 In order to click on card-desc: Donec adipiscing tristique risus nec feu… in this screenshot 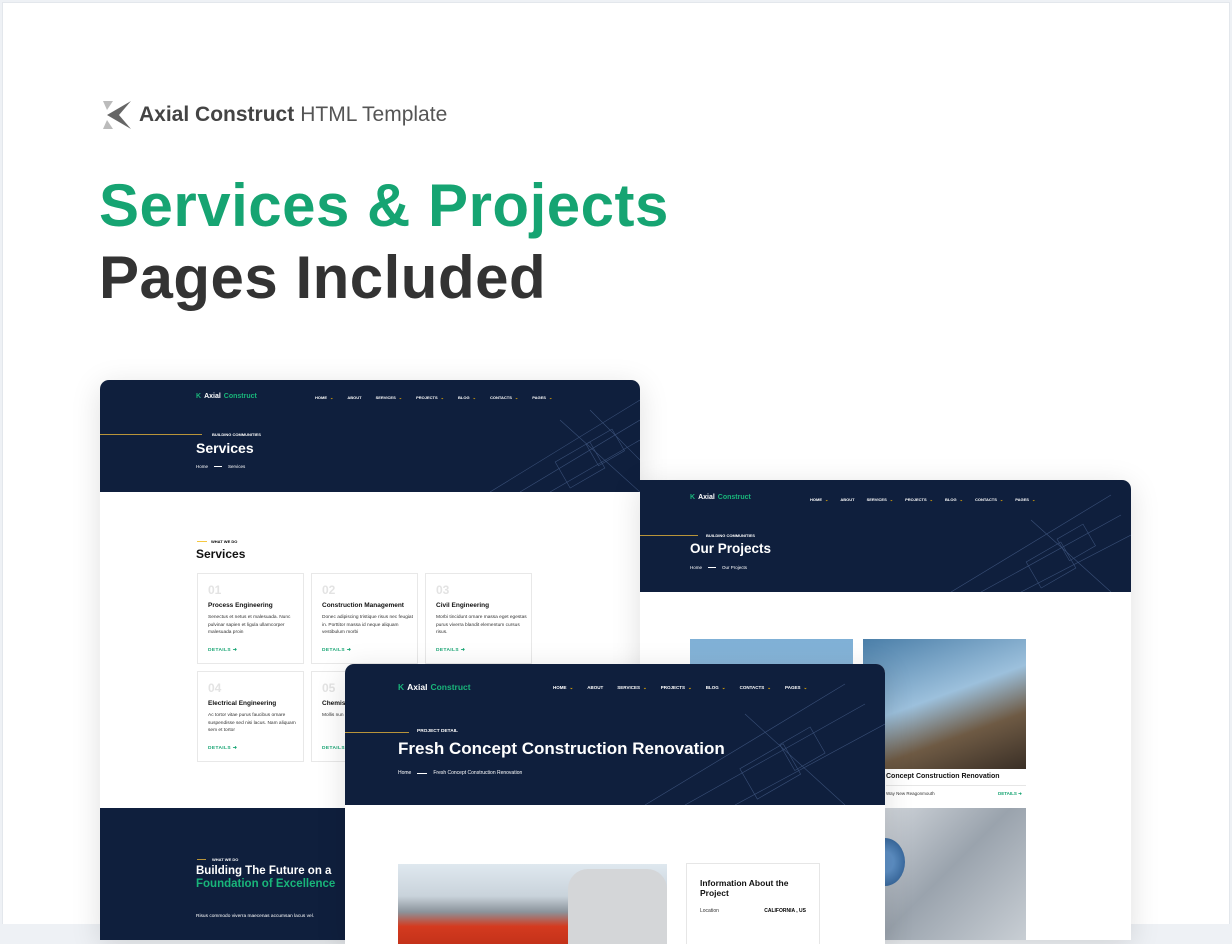, I will do `click(367, 625)`.